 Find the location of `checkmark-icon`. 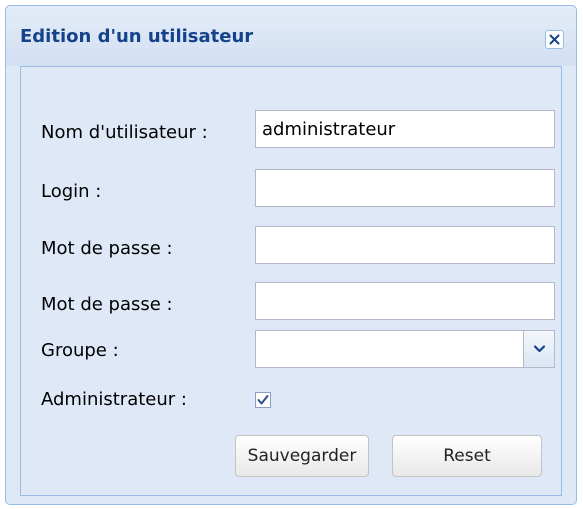

checkmark-icon is located at coordinates (263, 400).